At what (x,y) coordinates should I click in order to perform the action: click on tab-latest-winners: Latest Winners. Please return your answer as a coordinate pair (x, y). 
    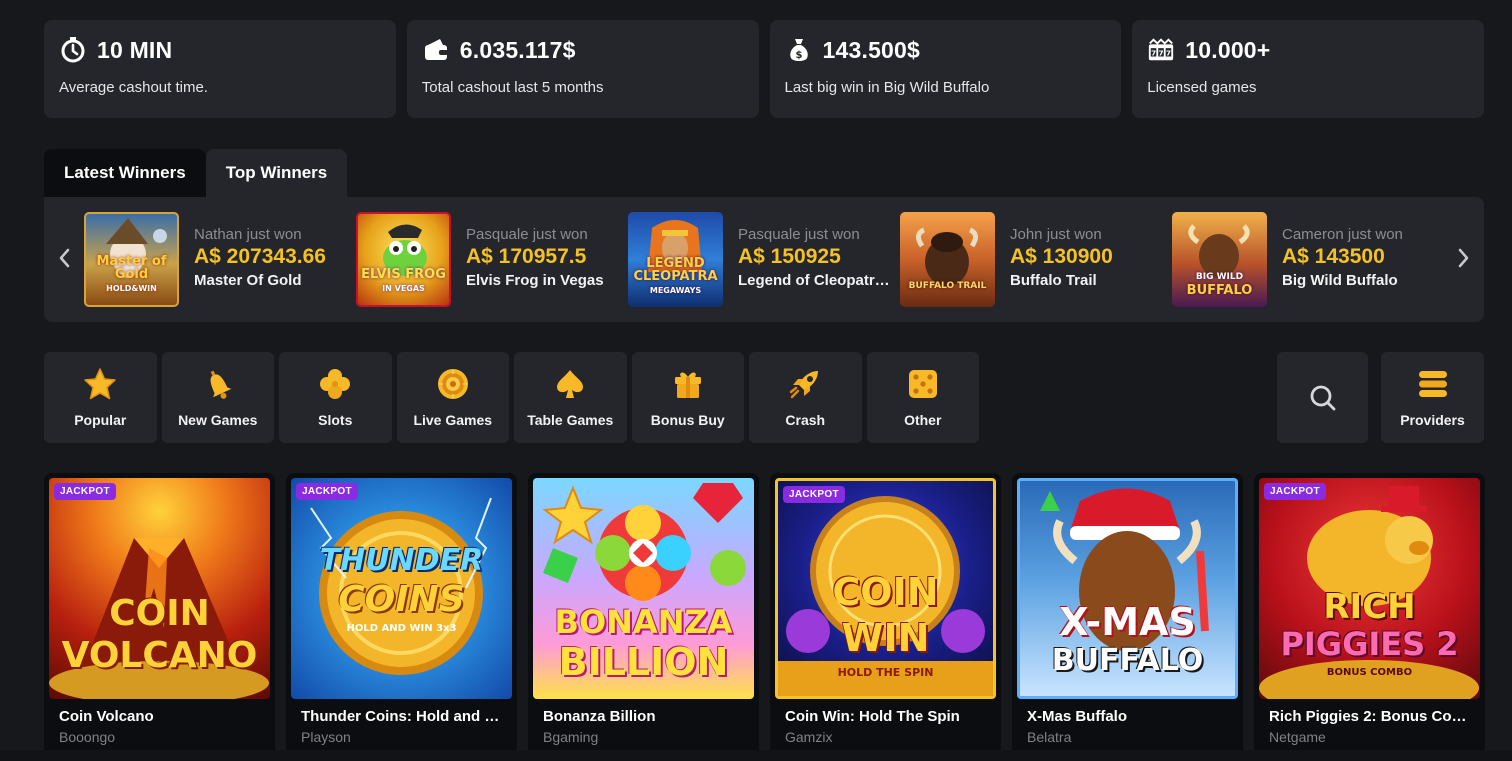
    Looking at the image, I should click on (125, 173).